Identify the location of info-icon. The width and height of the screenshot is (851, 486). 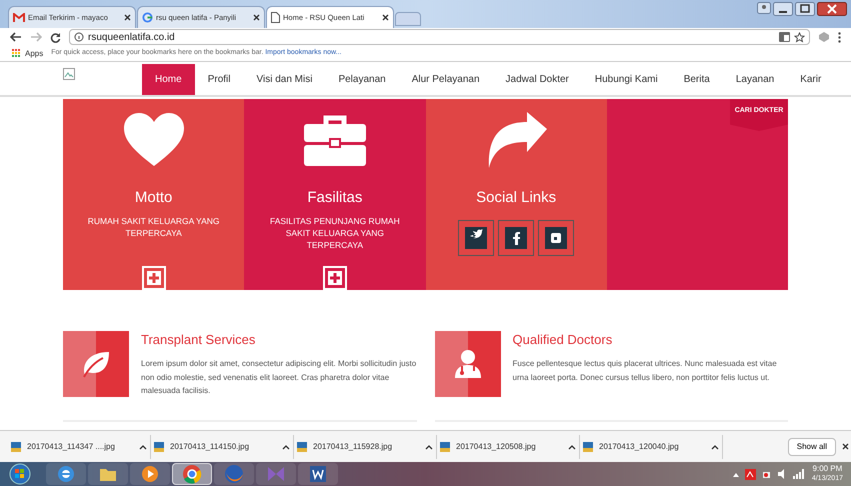
(79, 37).